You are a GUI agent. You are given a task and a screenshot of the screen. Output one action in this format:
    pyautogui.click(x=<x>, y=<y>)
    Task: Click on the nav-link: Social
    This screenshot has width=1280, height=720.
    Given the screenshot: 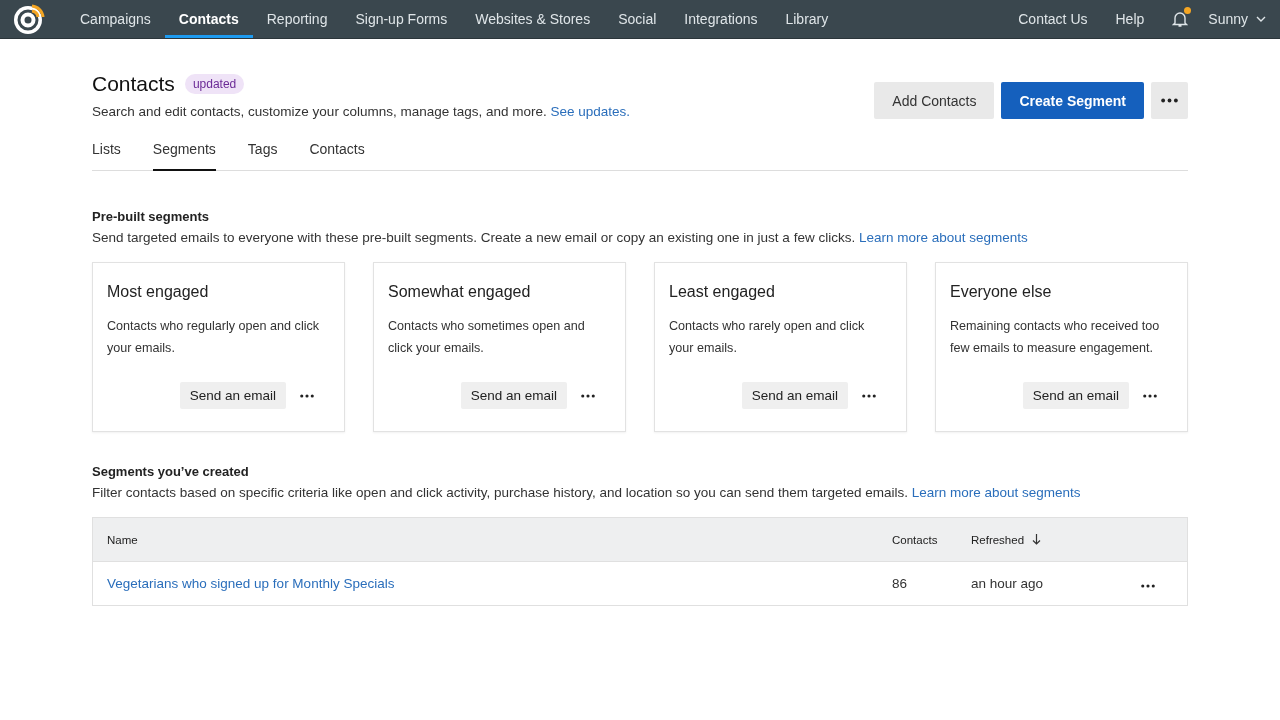 What is the action you would take?
    pyautogui.click(x=637, y=20)
    